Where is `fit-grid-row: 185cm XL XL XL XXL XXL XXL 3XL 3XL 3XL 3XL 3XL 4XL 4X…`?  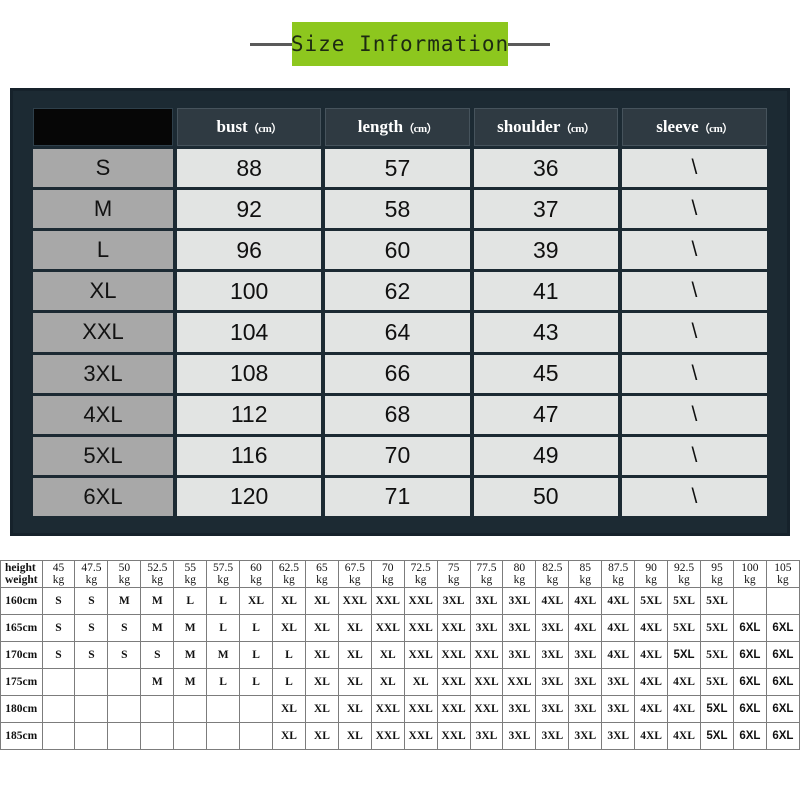
fit-grid-row: 185cm XL XL XL XXL XXL XXL 3XL 3XL 3XL 3XL 3XL 4XL 4X… is located at coordinates (400, 736).